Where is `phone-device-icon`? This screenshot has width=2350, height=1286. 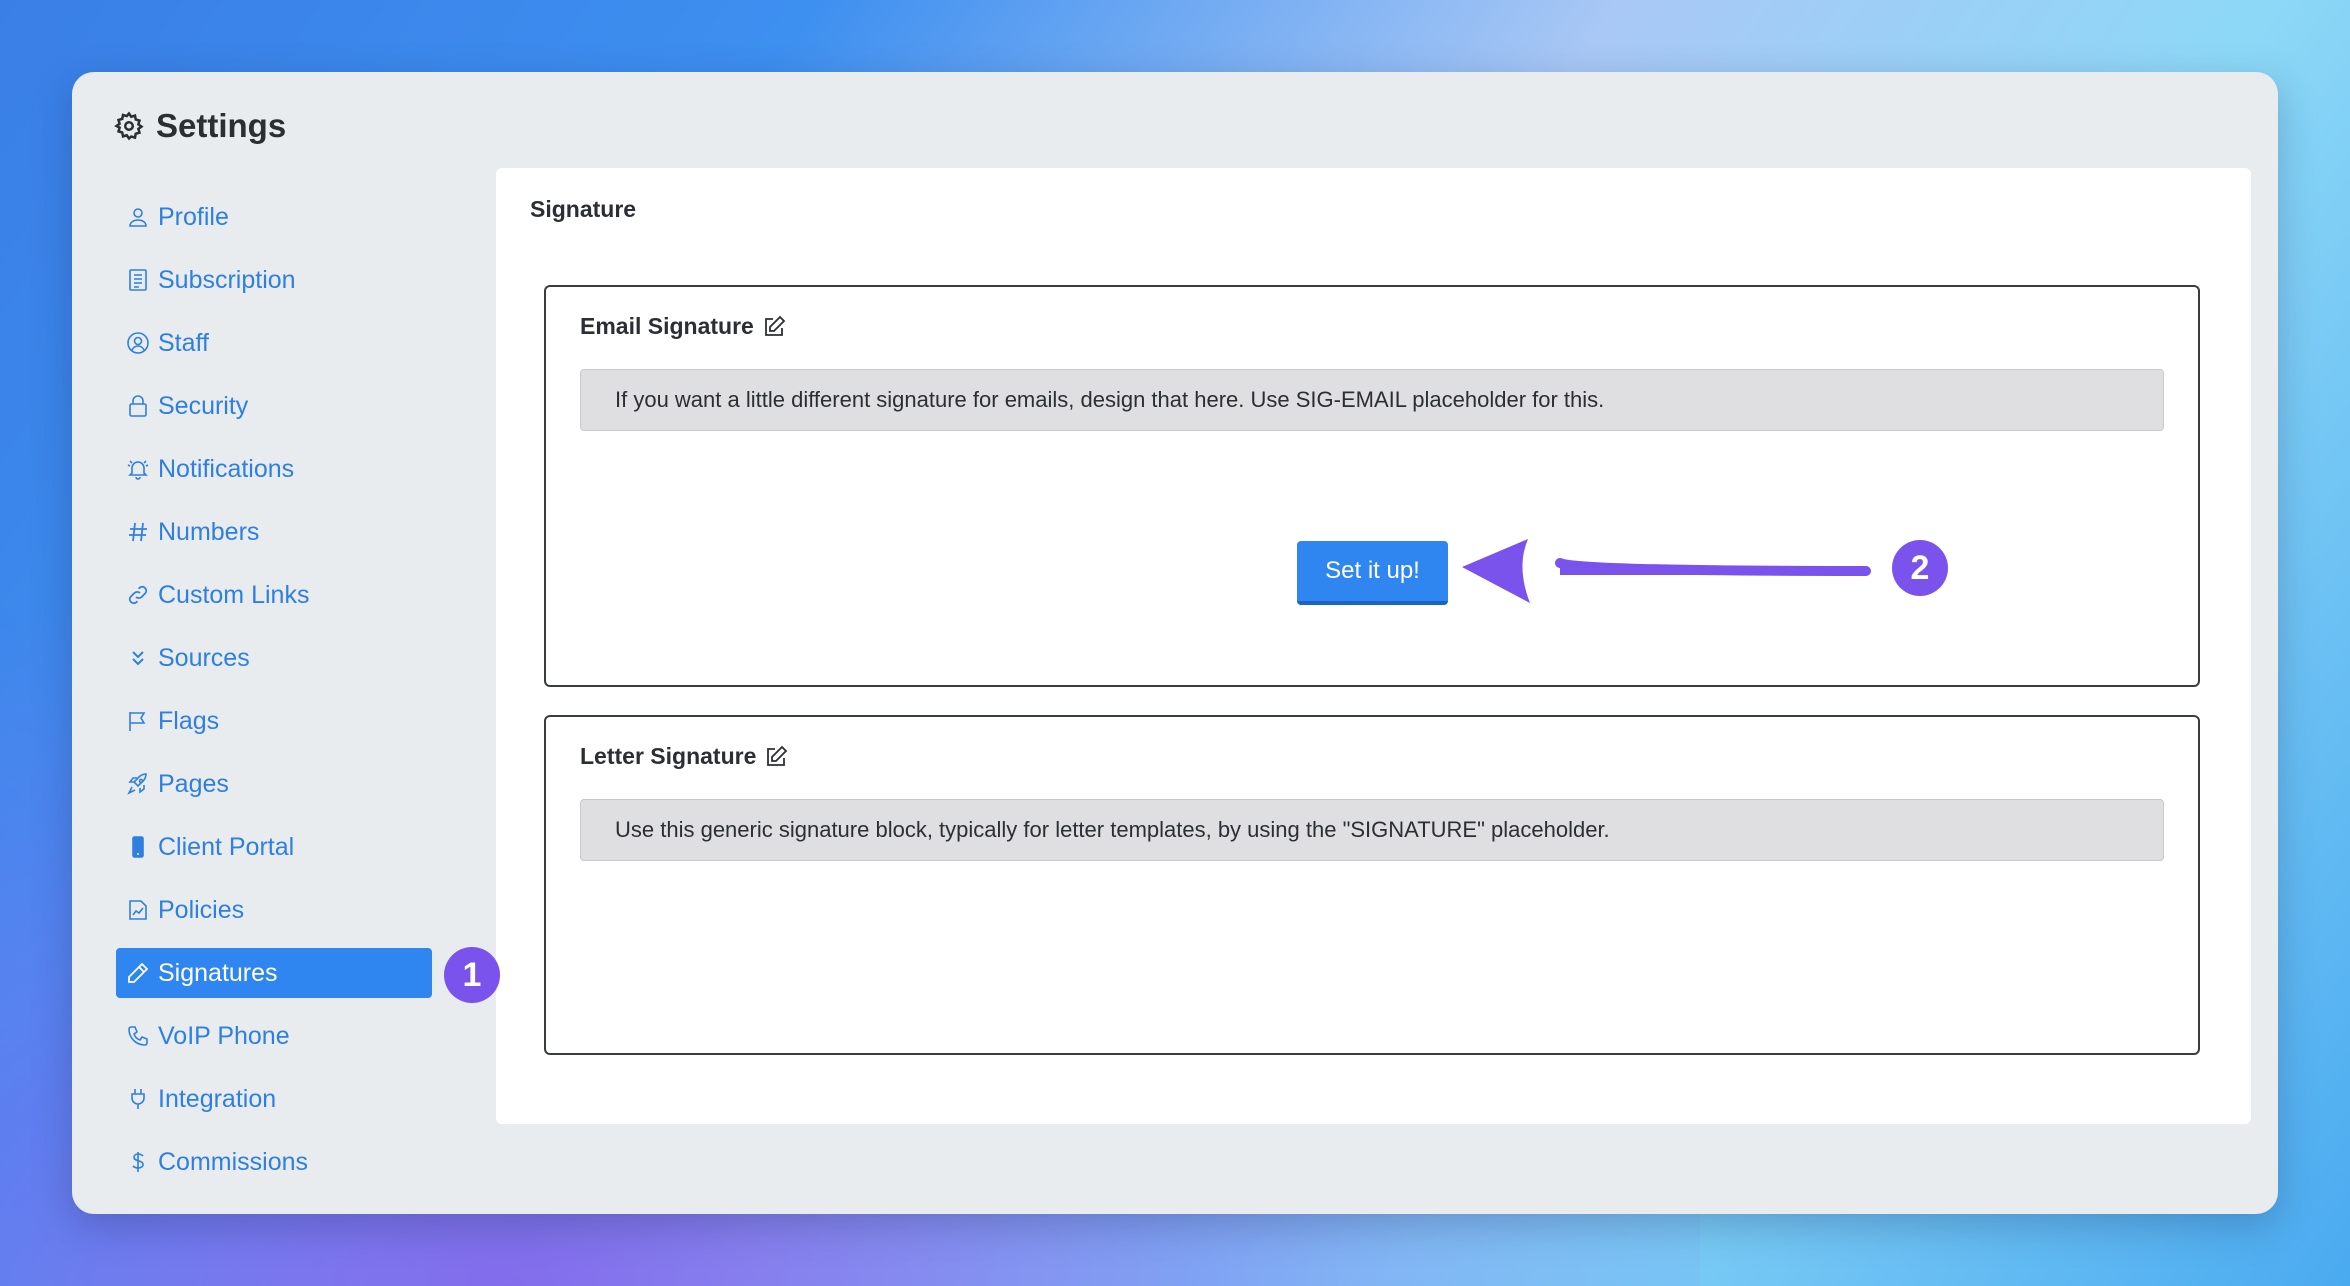 phone-device-icon is located at coordinates (138, 847).